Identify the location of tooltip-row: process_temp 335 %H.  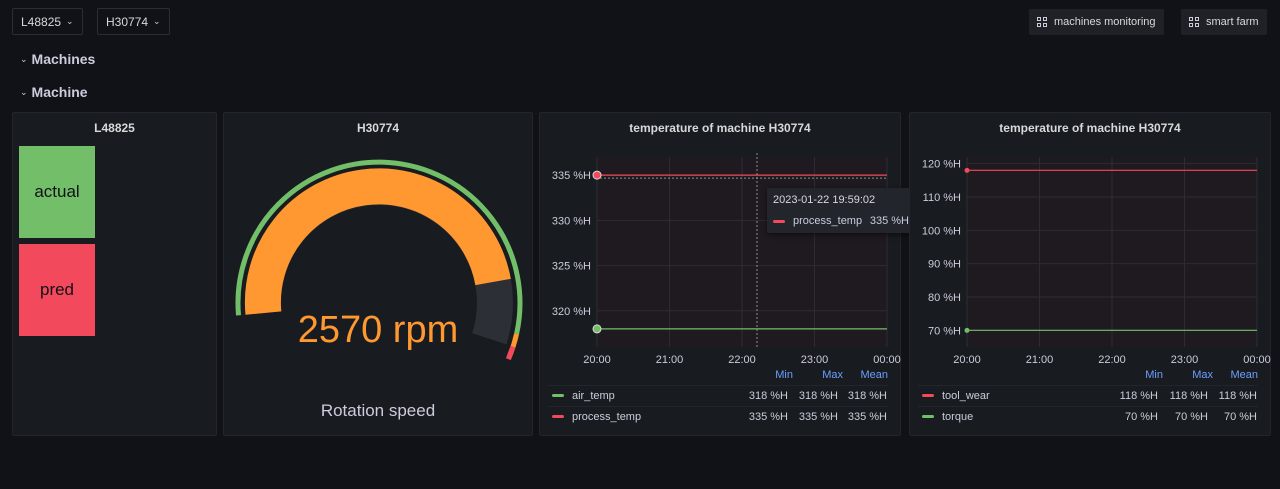
(841, 221).